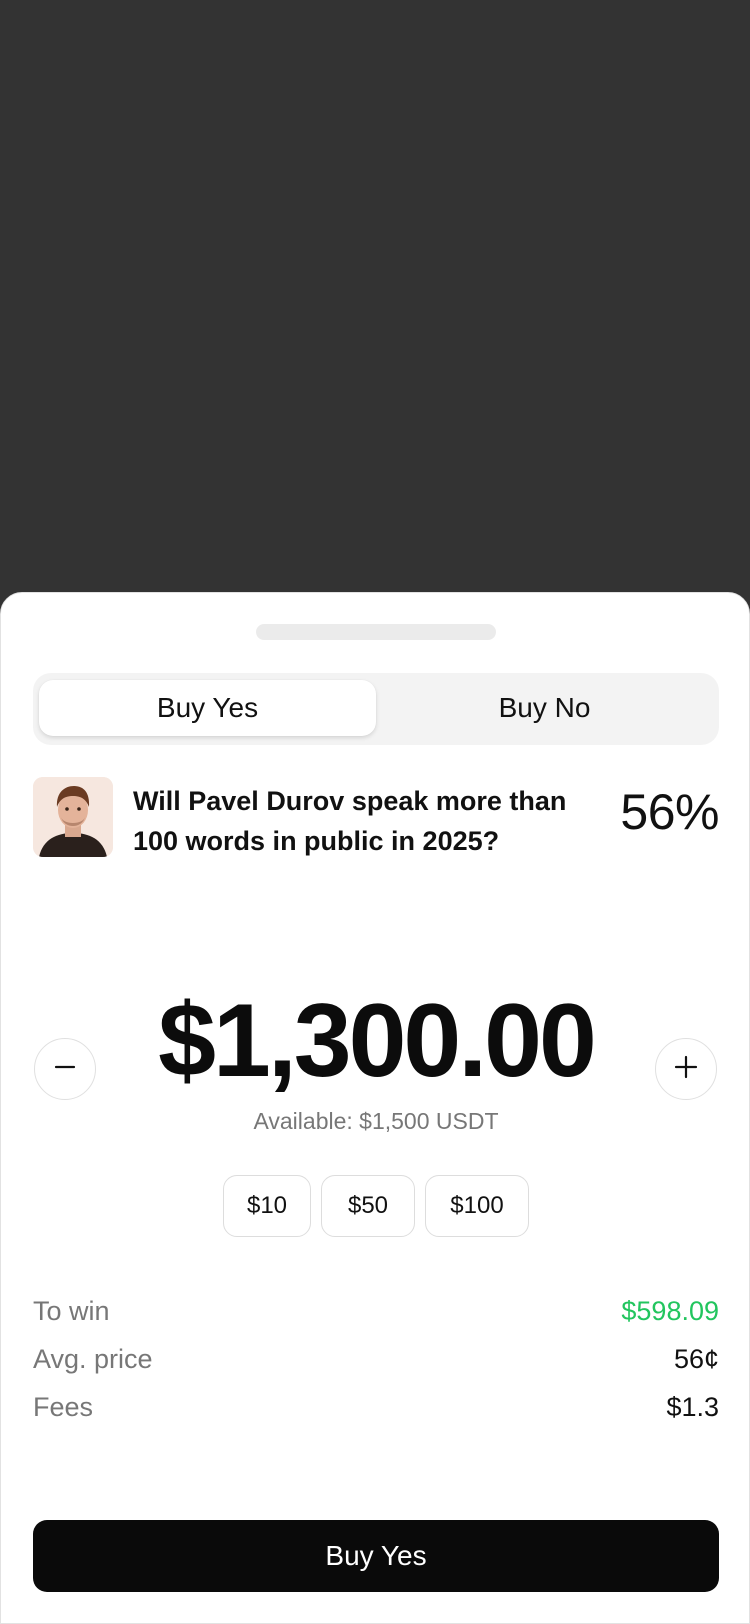 The height and width of the screenshot is (1624, 750). Describe the element at coordinates (267, 1206) in the screenshot. I see `quick-amount-10: $10` at that location.